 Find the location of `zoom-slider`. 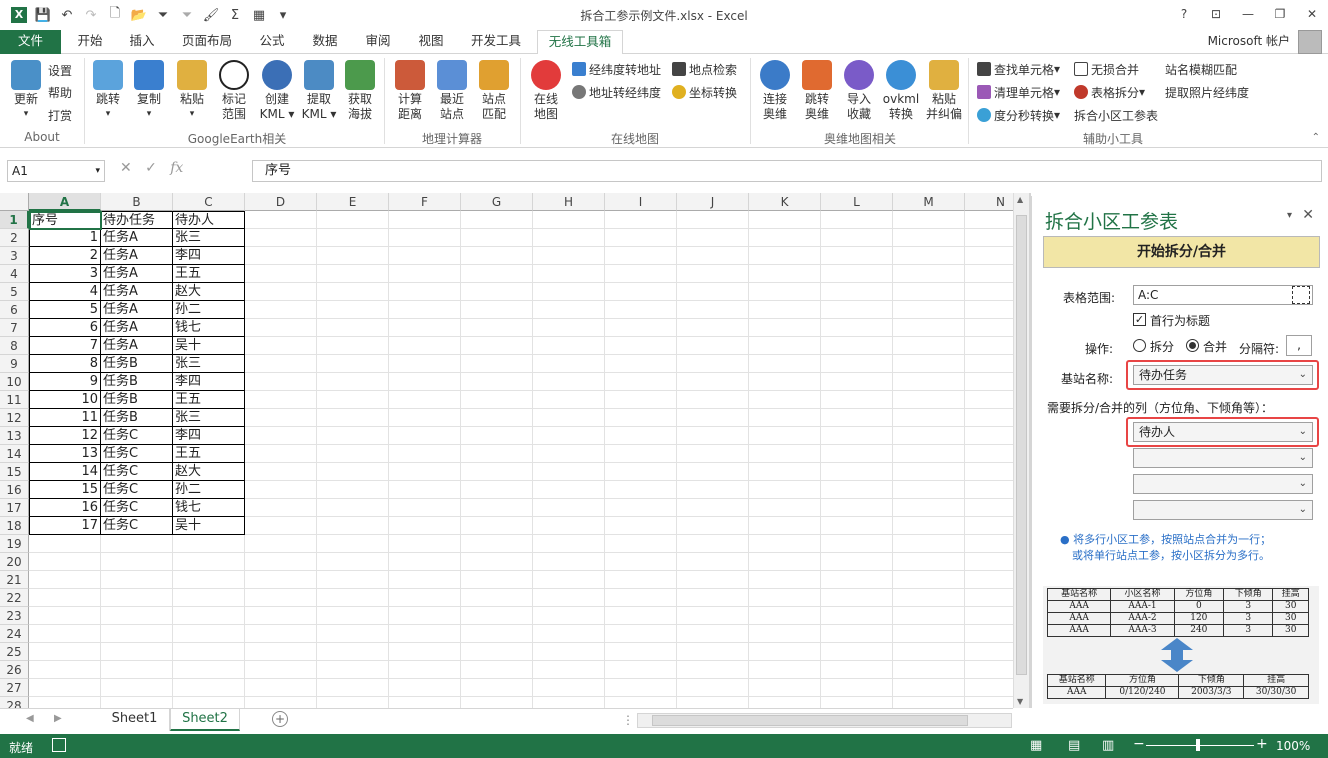

zoom-slider is located at coordinates (1200, 745).